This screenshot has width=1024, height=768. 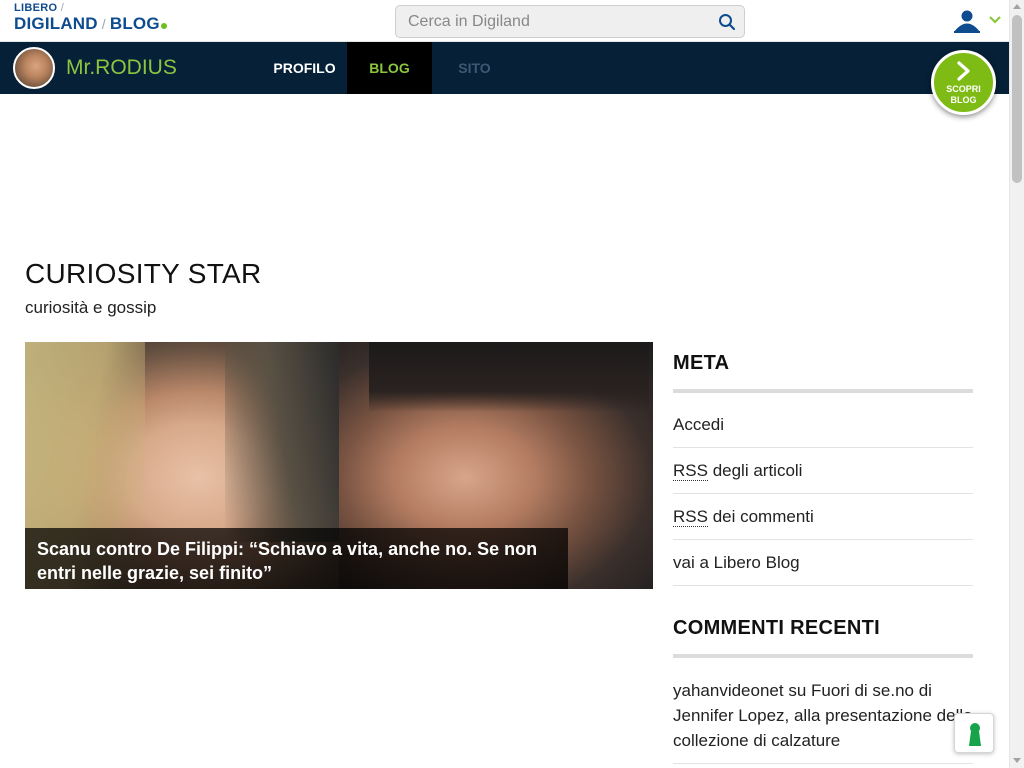 I want to click on user-menu, so click(x=978, y=22).